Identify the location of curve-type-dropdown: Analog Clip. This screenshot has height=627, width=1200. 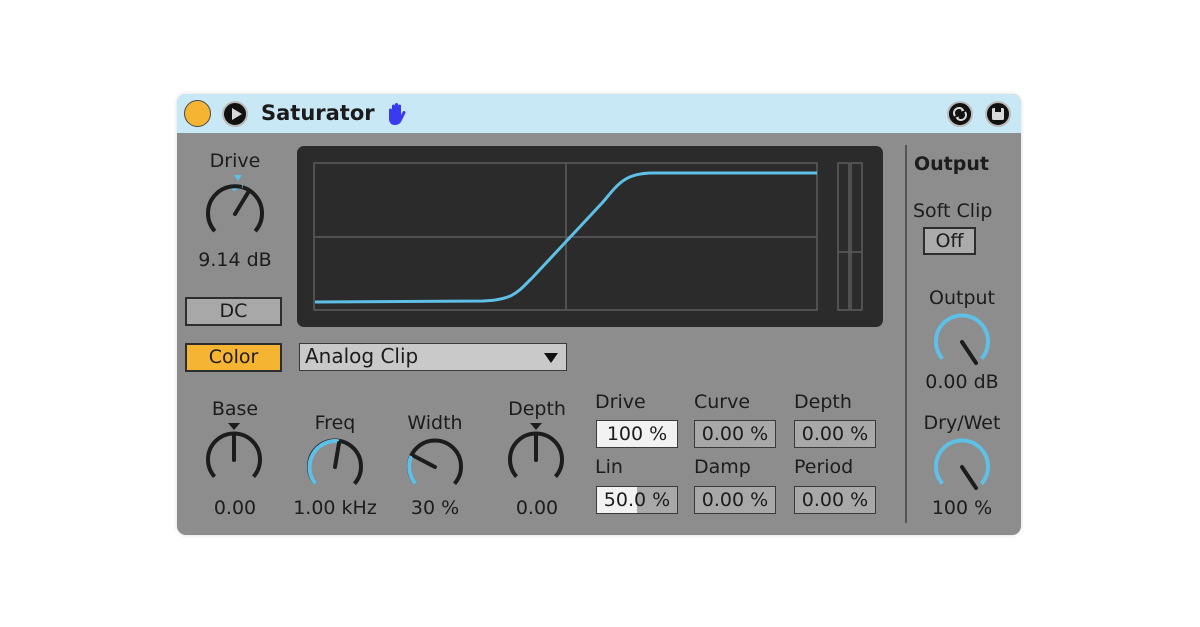
(433, 357).